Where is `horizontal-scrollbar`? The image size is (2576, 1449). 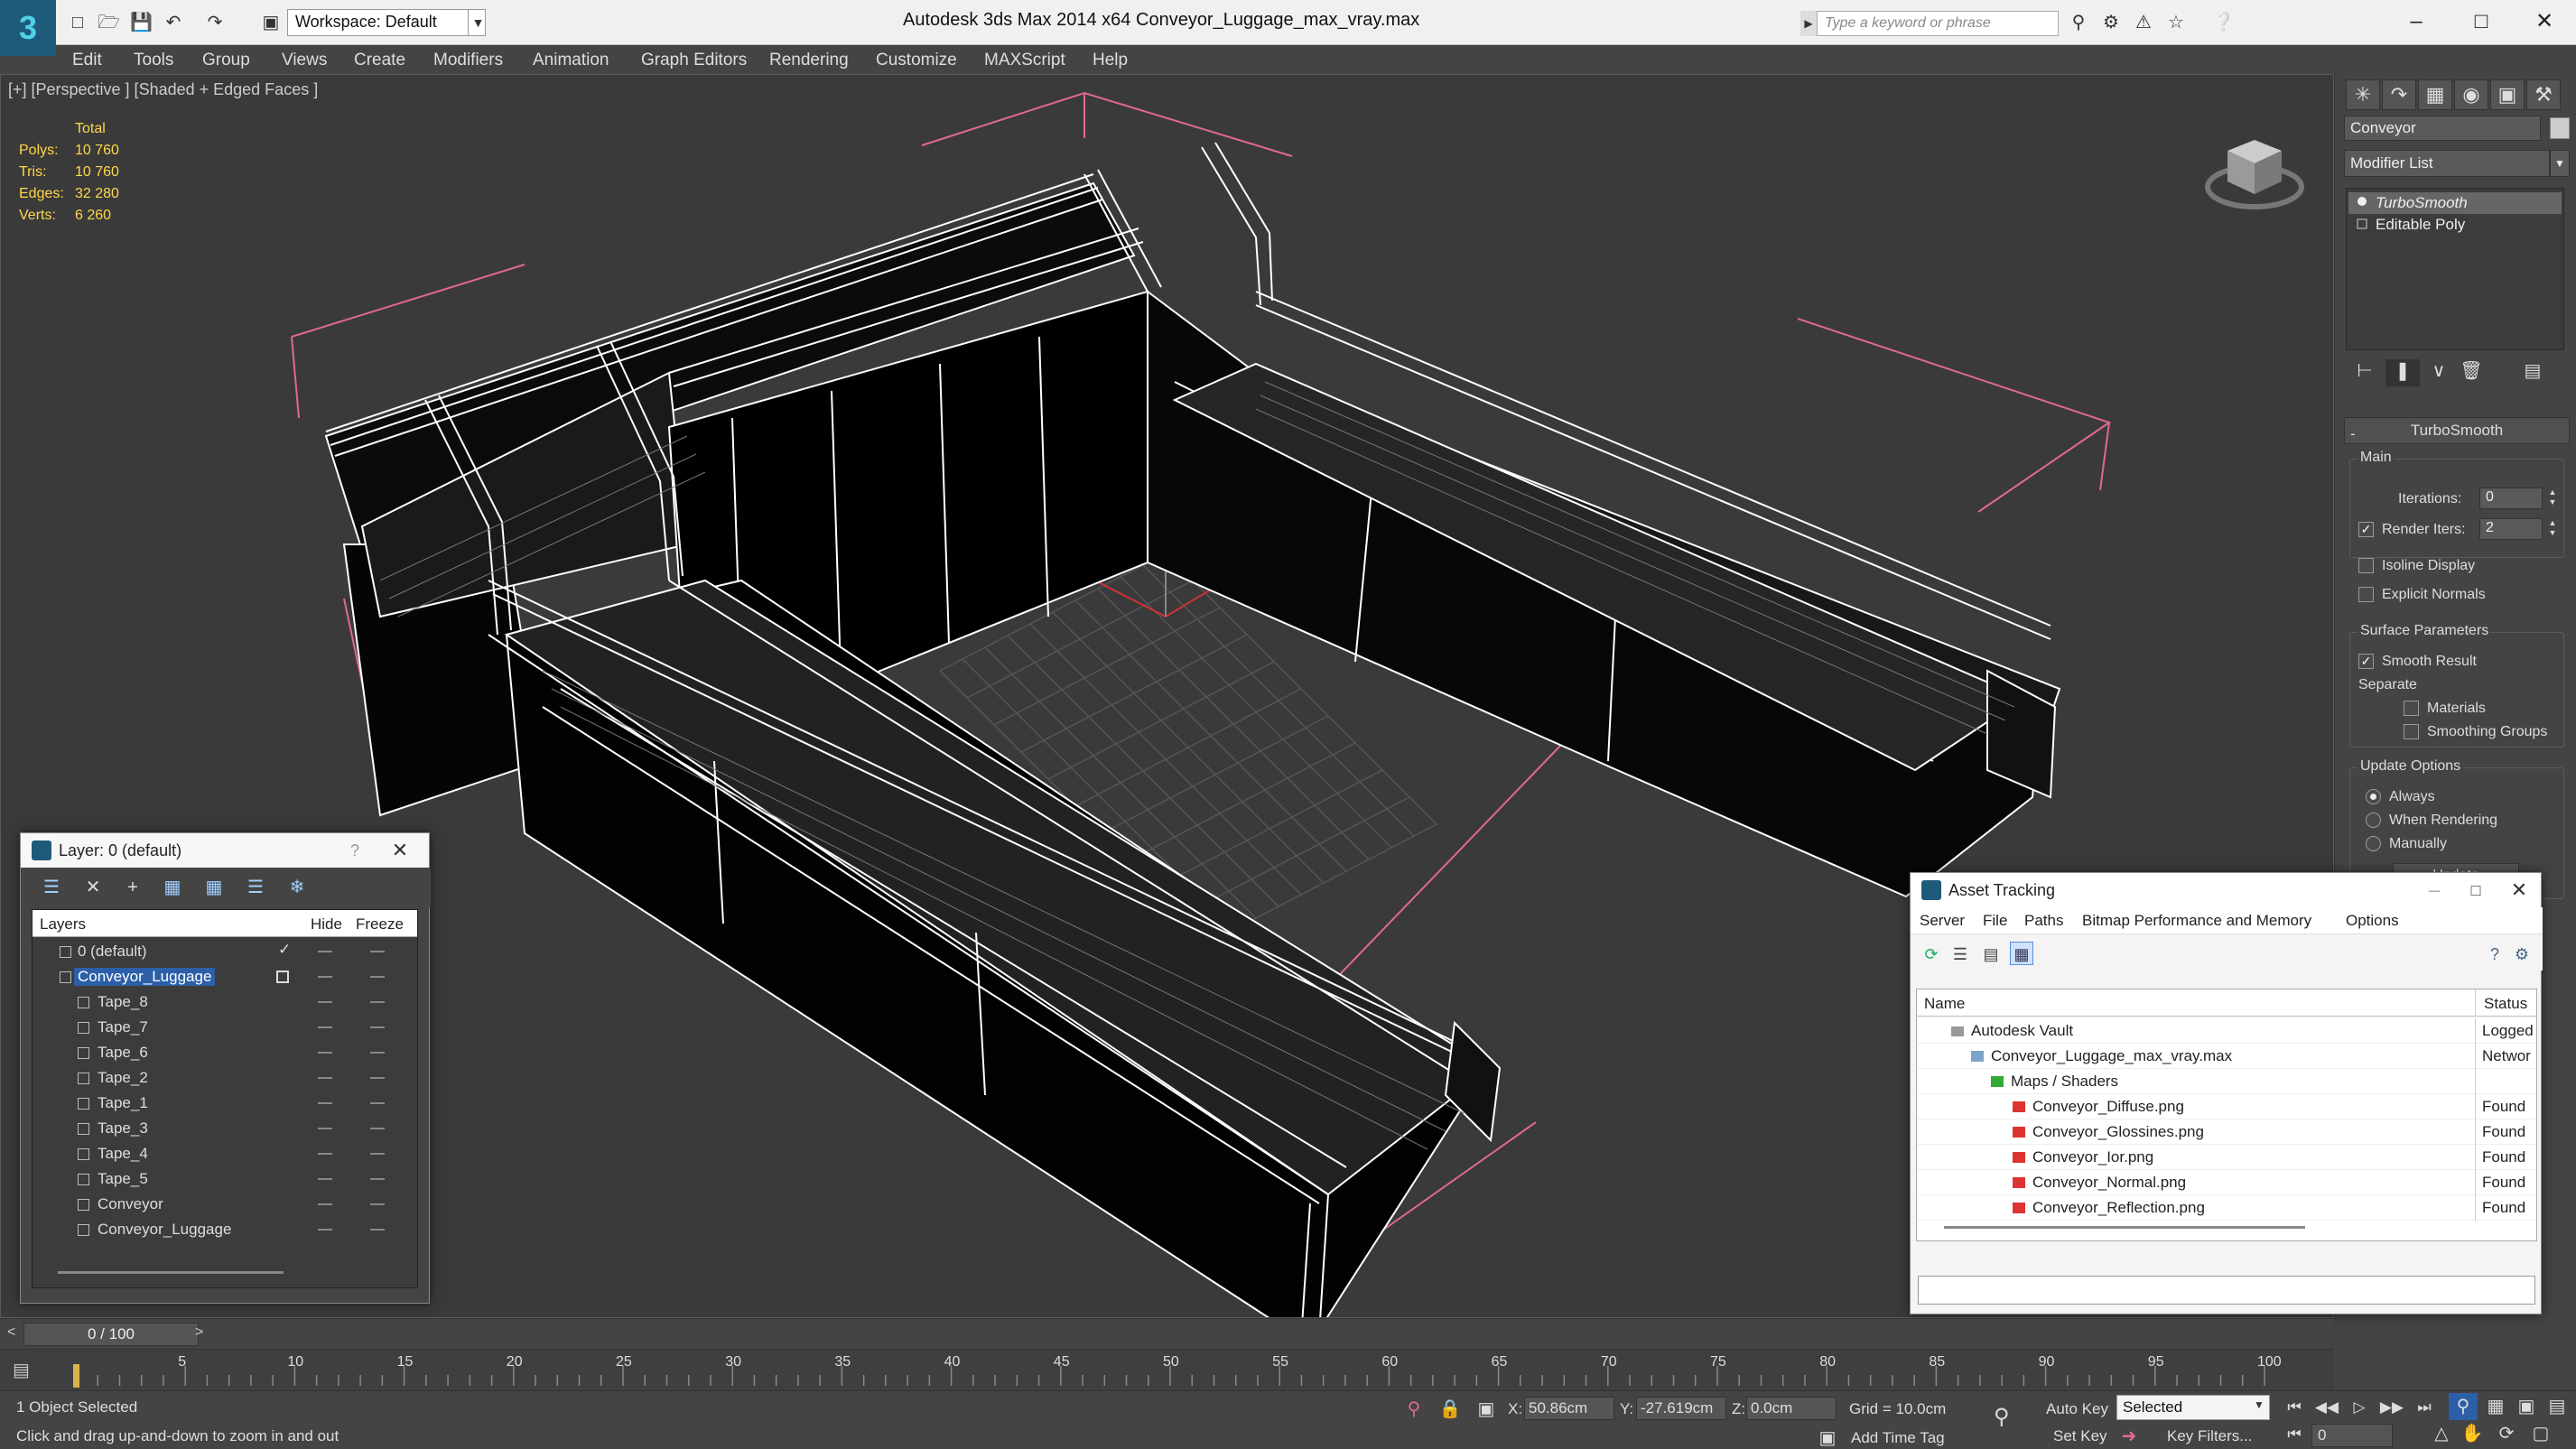
horizontal-scrollbar is located at coordinates (171, 1272).